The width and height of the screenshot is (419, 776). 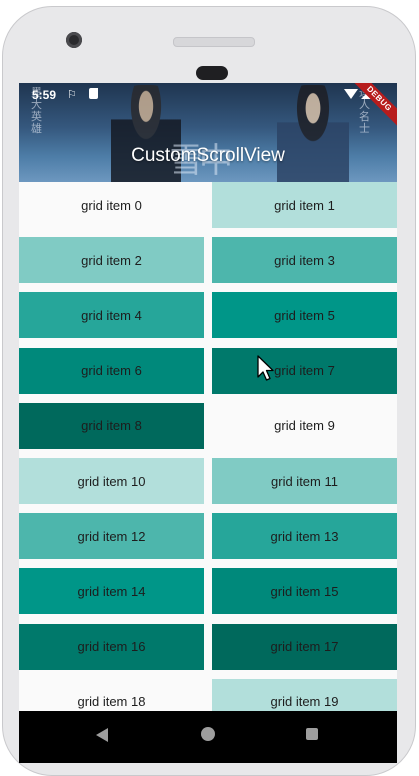 What do you see at coordinates (304, 315) in the screenshot?
I see `grid-item: grid item 5` at bounding box center [304, 315].